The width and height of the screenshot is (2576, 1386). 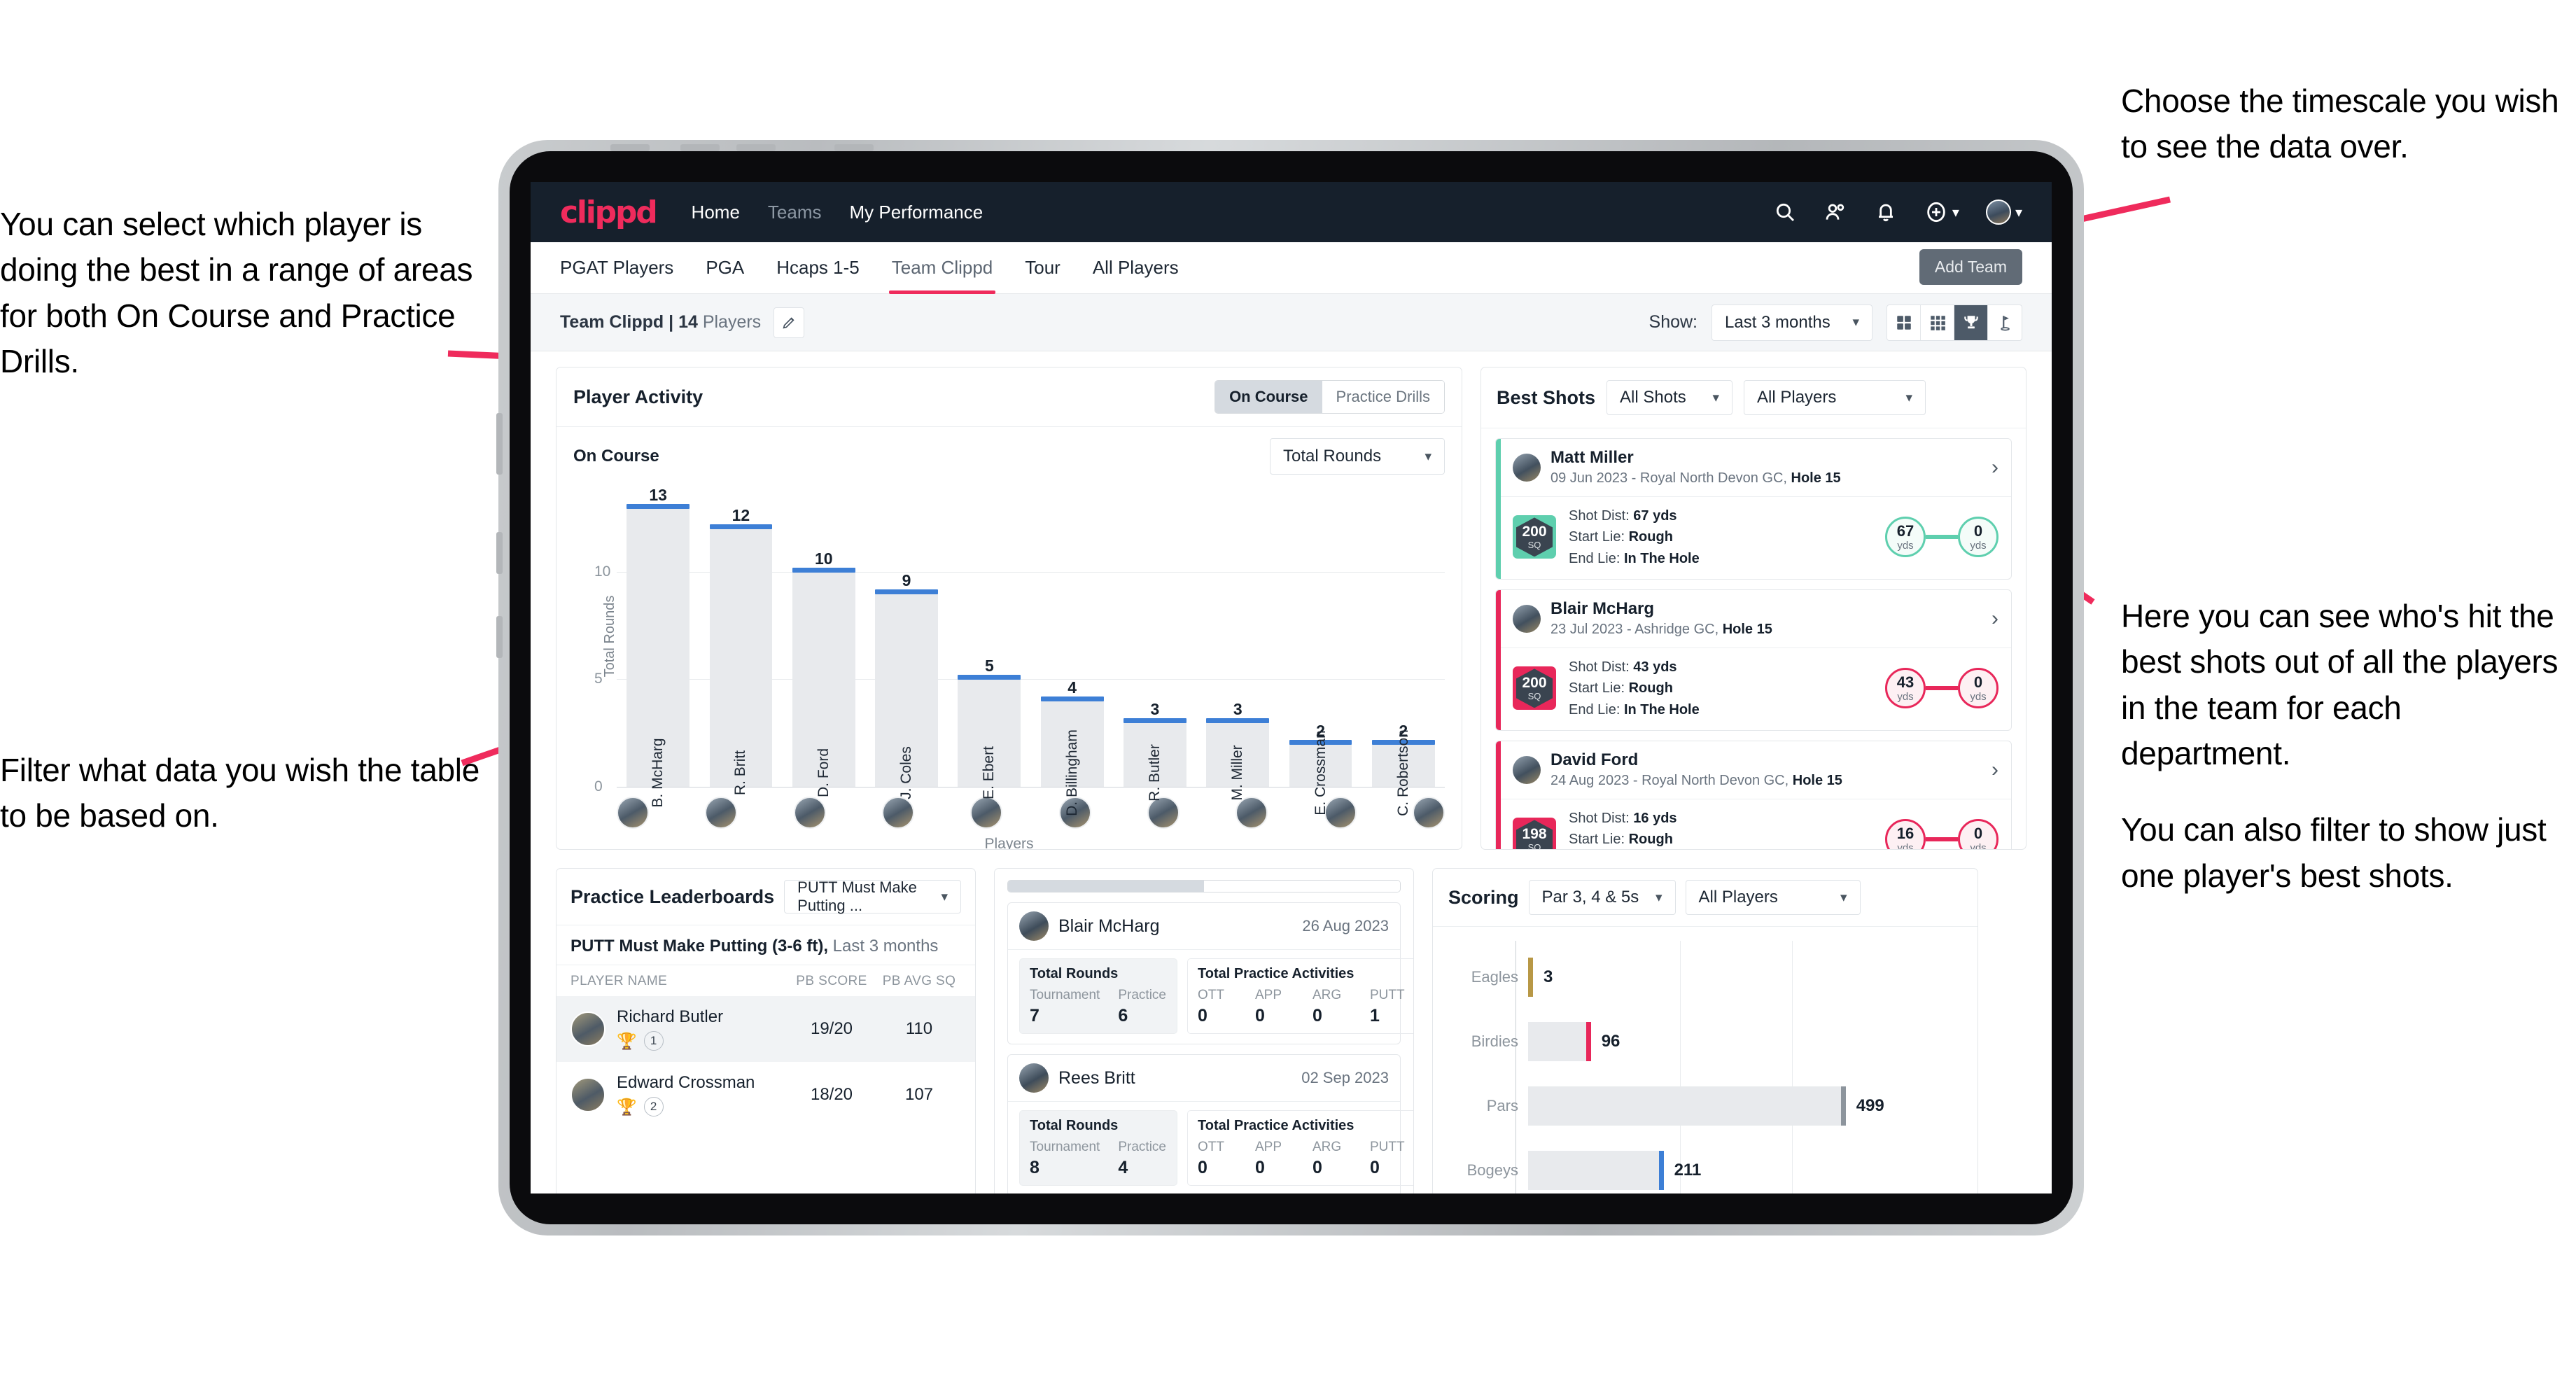 I want to click on toggle-on-course: On Course, so click(x=1268, y=397).